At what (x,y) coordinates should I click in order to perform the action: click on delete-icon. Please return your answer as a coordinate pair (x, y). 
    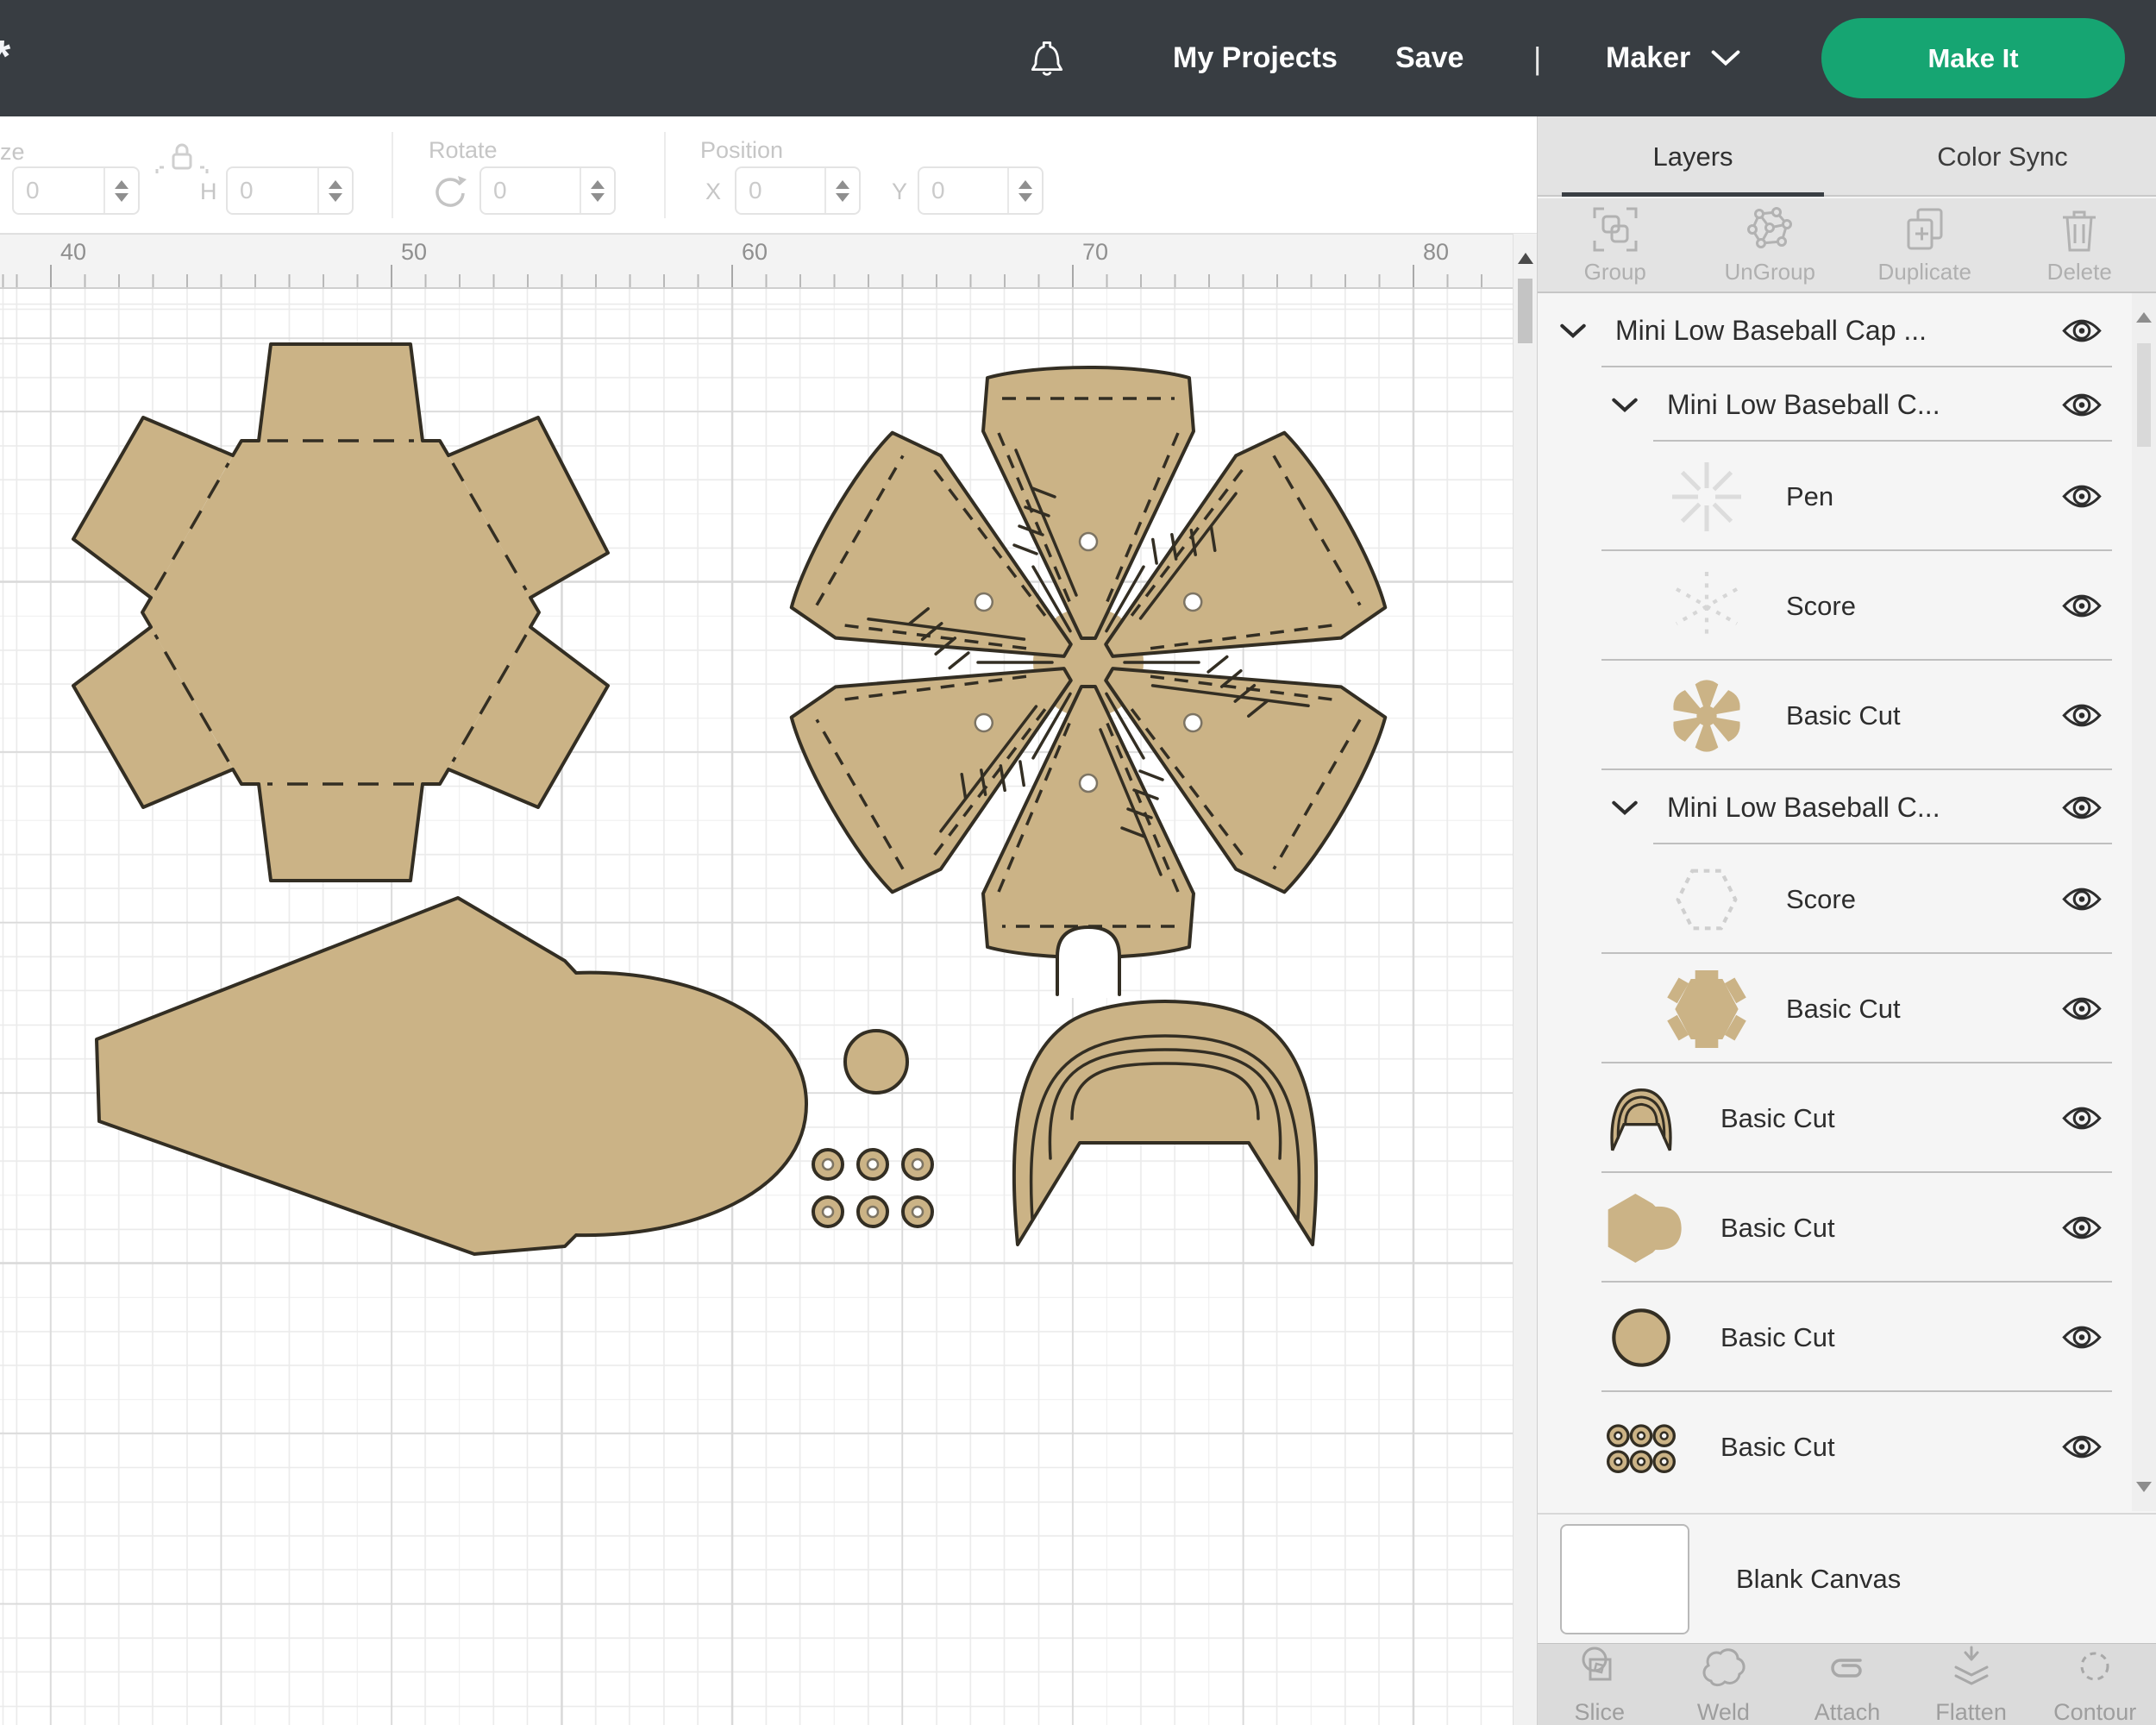
    Looking at the image, I should click on (2079, 229).